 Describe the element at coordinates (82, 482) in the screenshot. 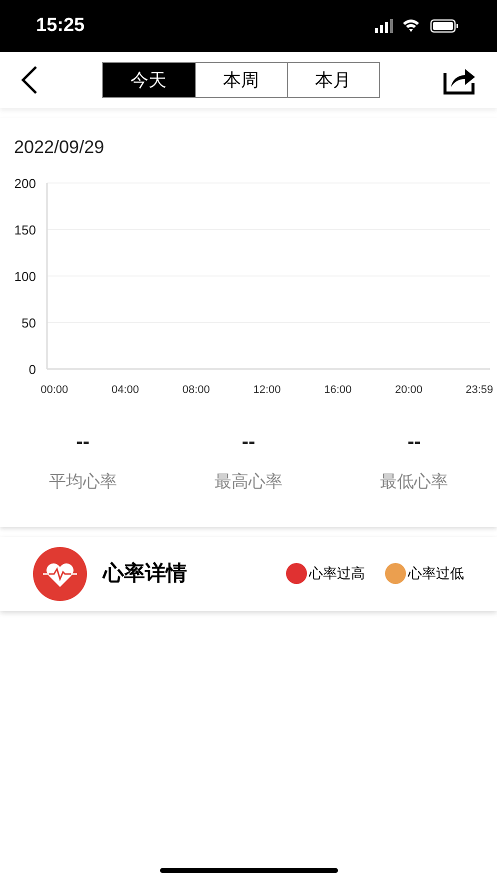

I see `stat-label: 平均心率` at that location.